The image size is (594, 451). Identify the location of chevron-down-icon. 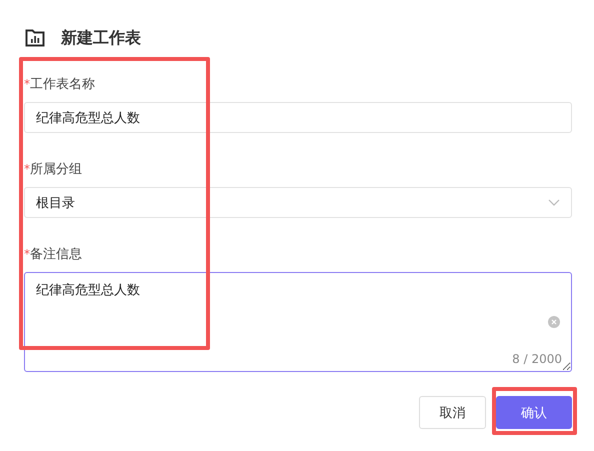
(554, 202).